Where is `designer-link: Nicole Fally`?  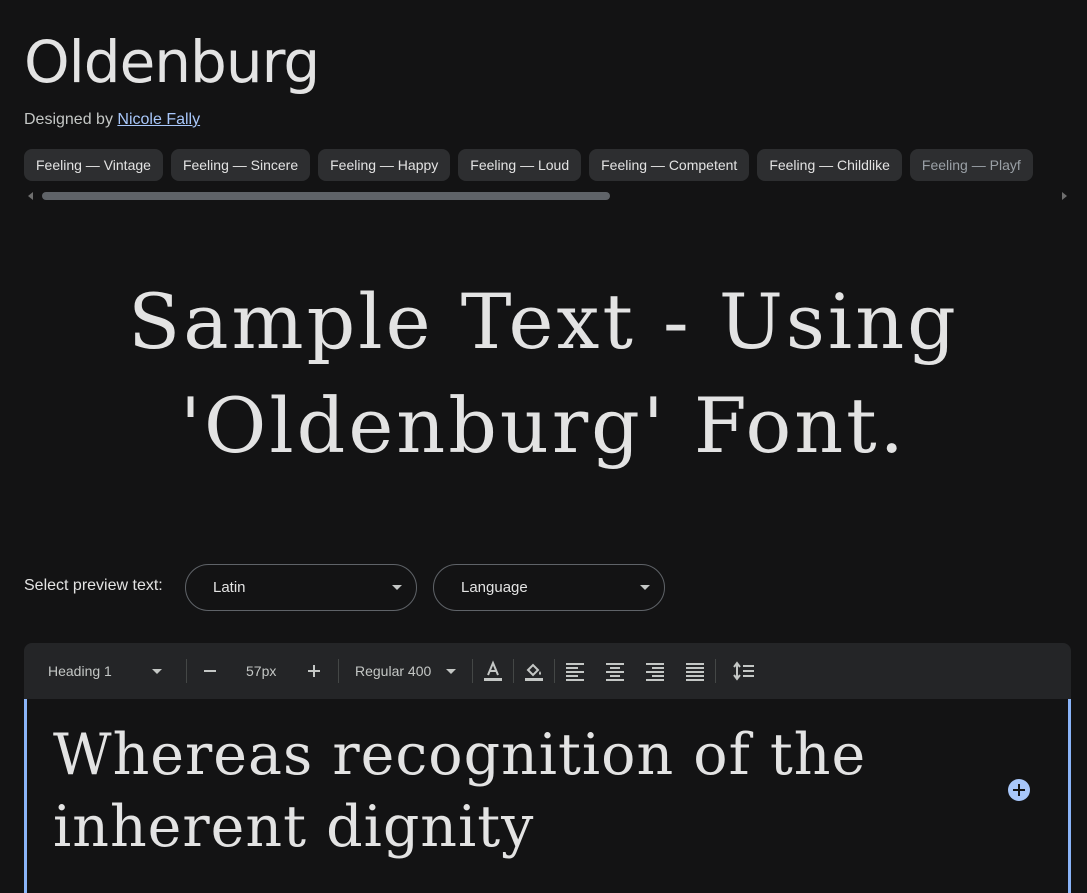 designer-link: Nicole Fally is located at coordinates (158, 119).